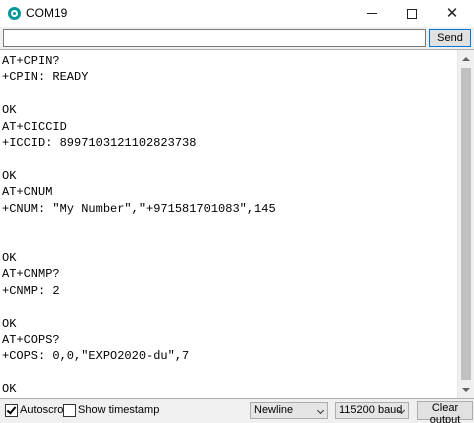  What do you see at coordinates (34, 126) in the screenshot?
I see `output-line: AT+CICCID` at bounding box center [34, 126].